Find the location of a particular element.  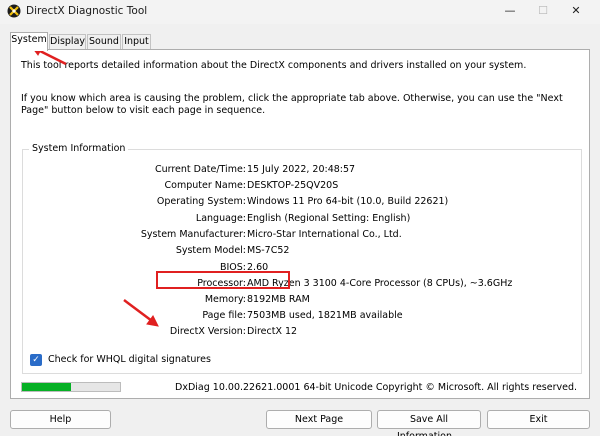

maximize-icon: ☐ is located at coordinates (543, 11).